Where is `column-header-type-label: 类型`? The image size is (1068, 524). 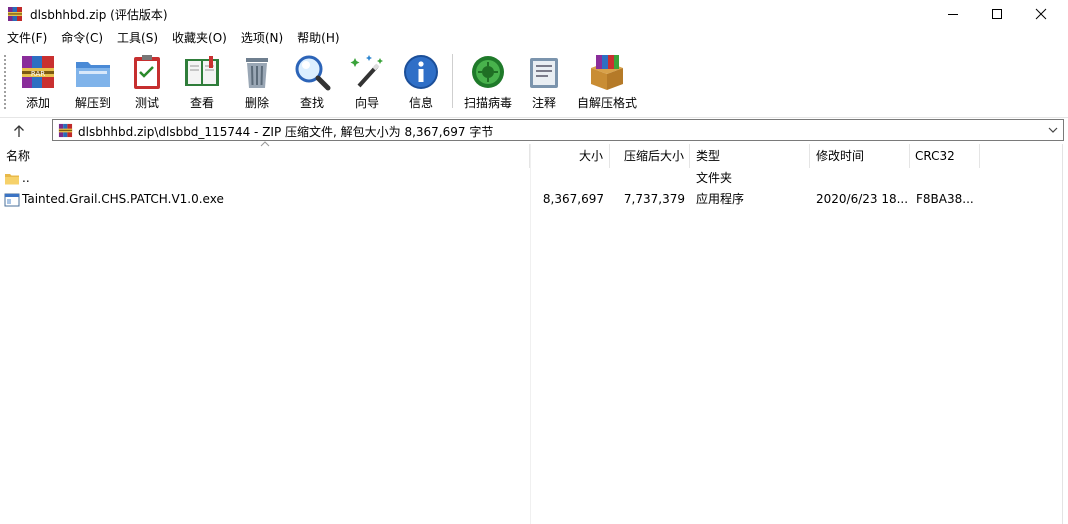 column-header-type-label: 类型 is located at coordinates (708, 156).